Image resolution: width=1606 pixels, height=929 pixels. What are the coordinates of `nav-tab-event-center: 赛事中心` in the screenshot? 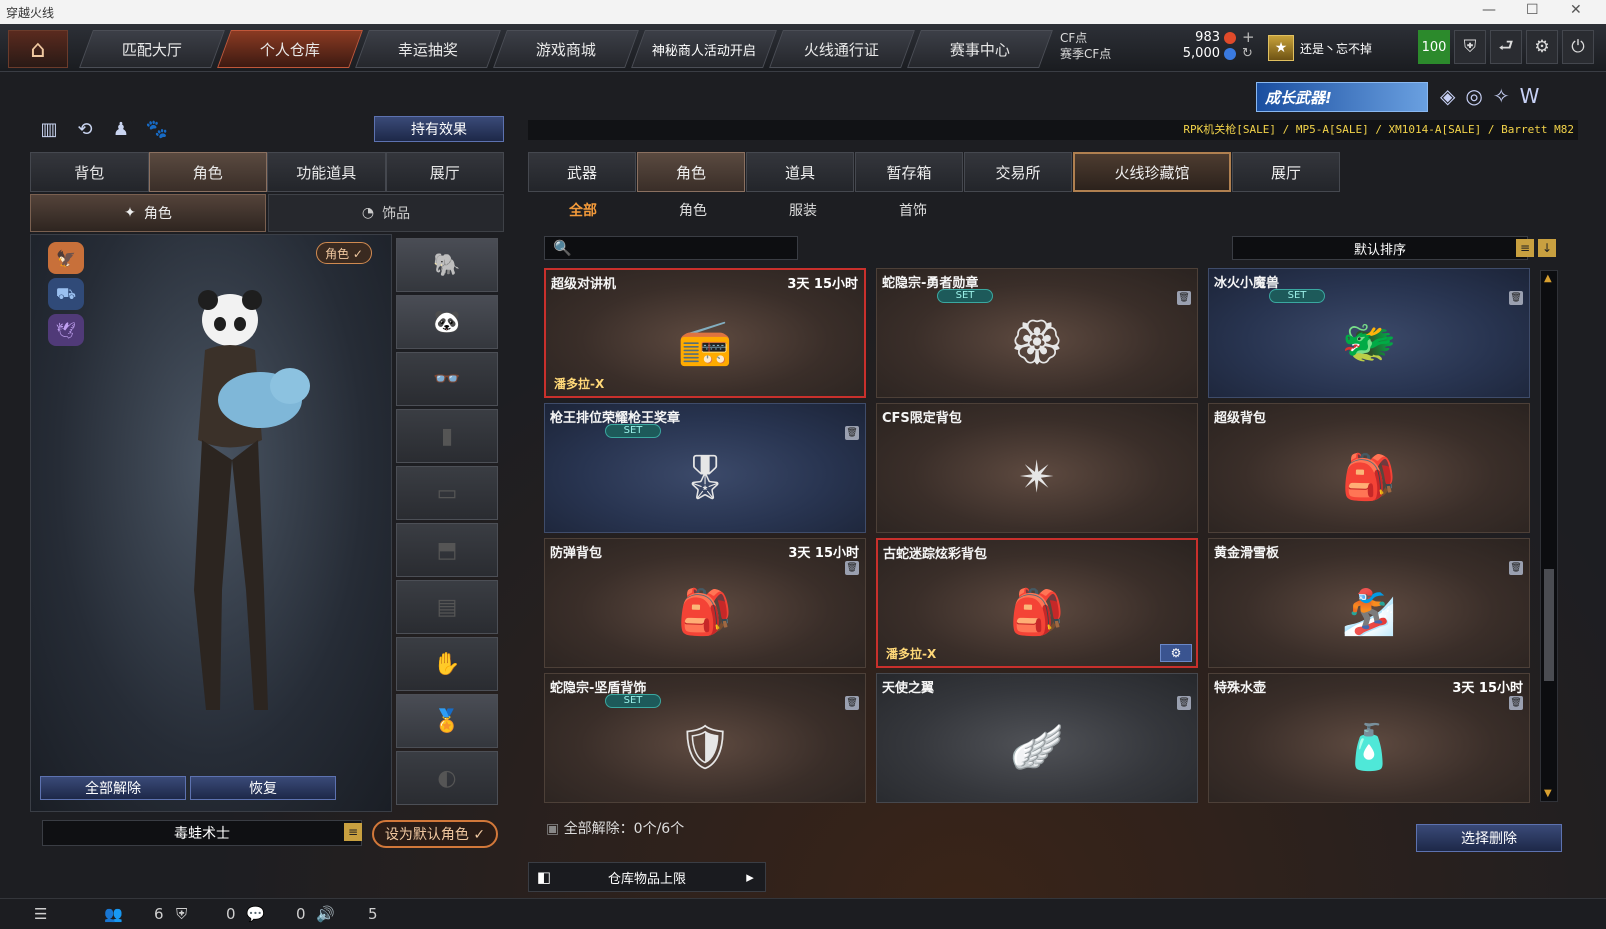 It's located at (980, 49).